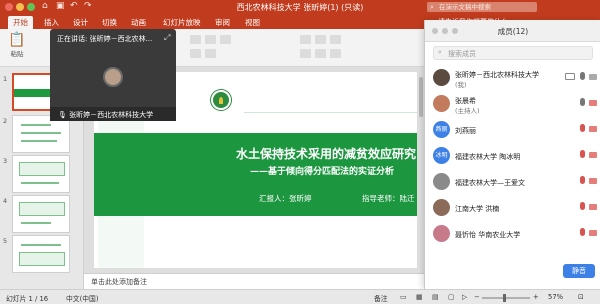 Image resolution: width=600 pixels, height=304 pixels. Describe the element at coordinates (62, 115) in the screenshot. I see `mic-icon: 🎙` at that location.